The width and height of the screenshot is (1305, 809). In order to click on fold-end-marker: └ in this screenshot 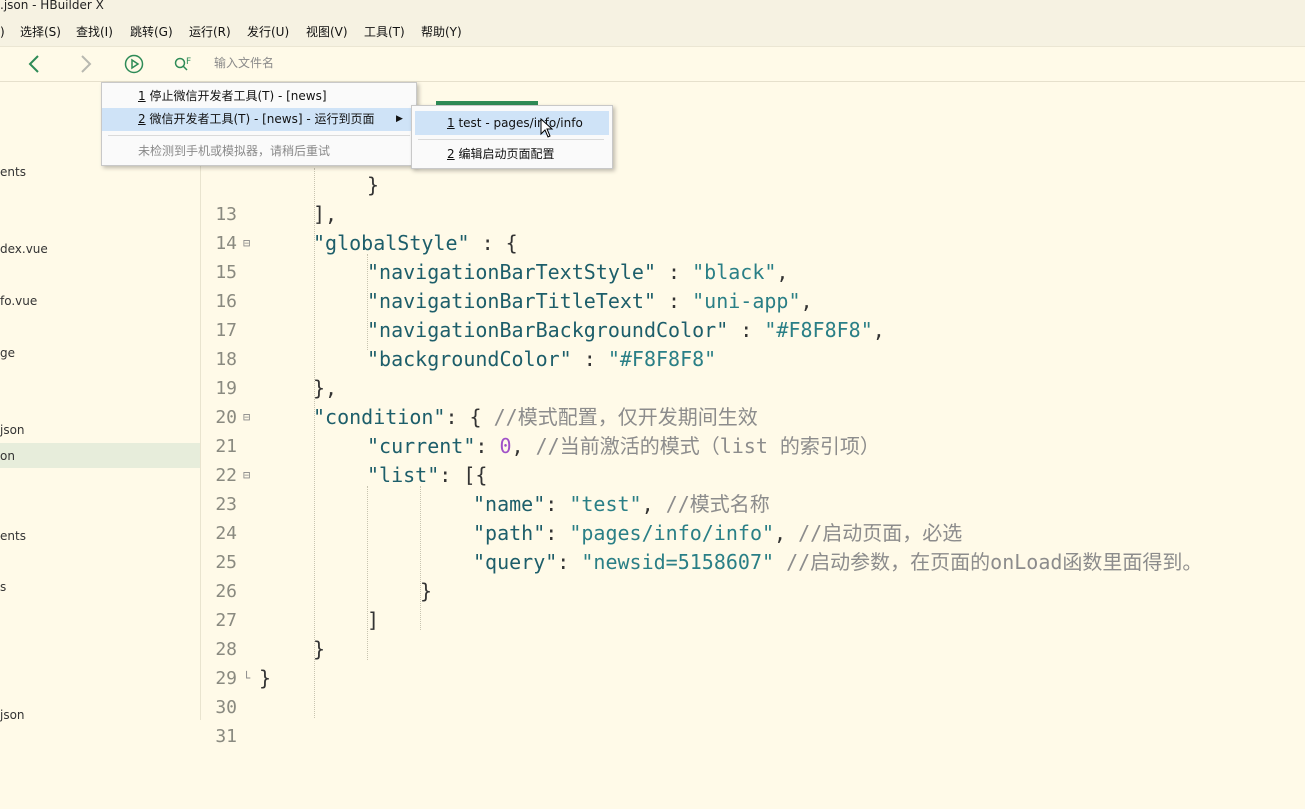, I will do `click(247, 678)`.